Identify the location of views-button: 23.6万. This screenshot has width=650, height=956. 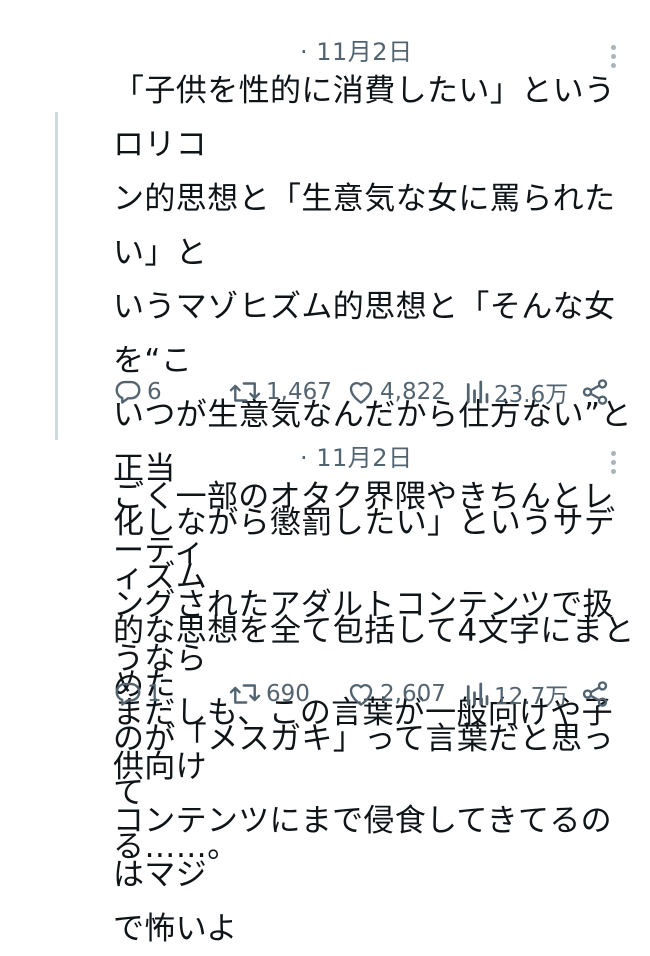
(516, 392).